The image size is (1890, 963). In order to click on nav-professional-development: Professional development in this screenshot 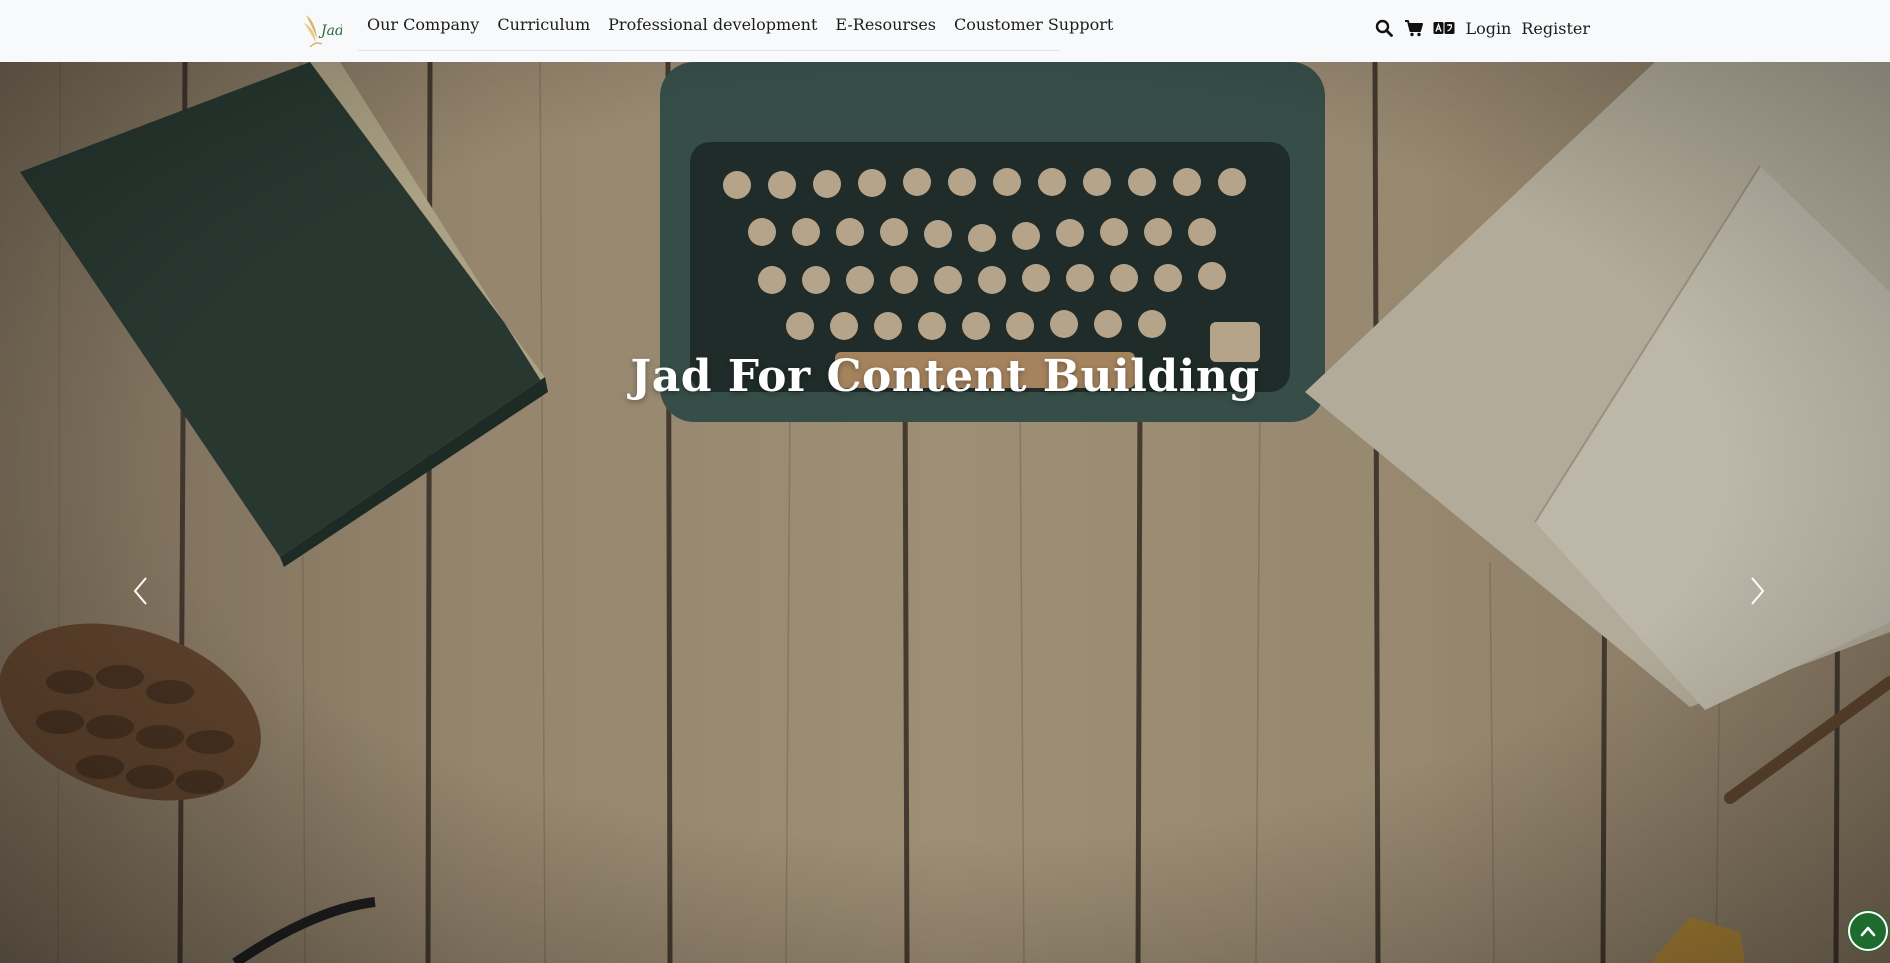, I will do `click(712, 26)`.